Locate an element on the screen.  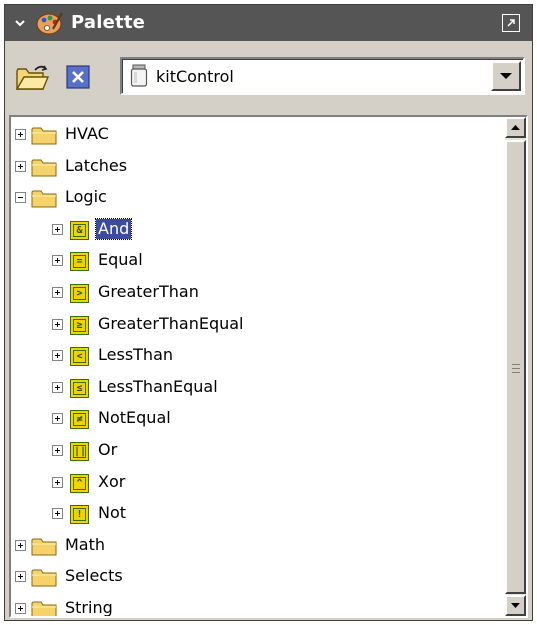
component-glyph: > is located at coordinates (79, 293).